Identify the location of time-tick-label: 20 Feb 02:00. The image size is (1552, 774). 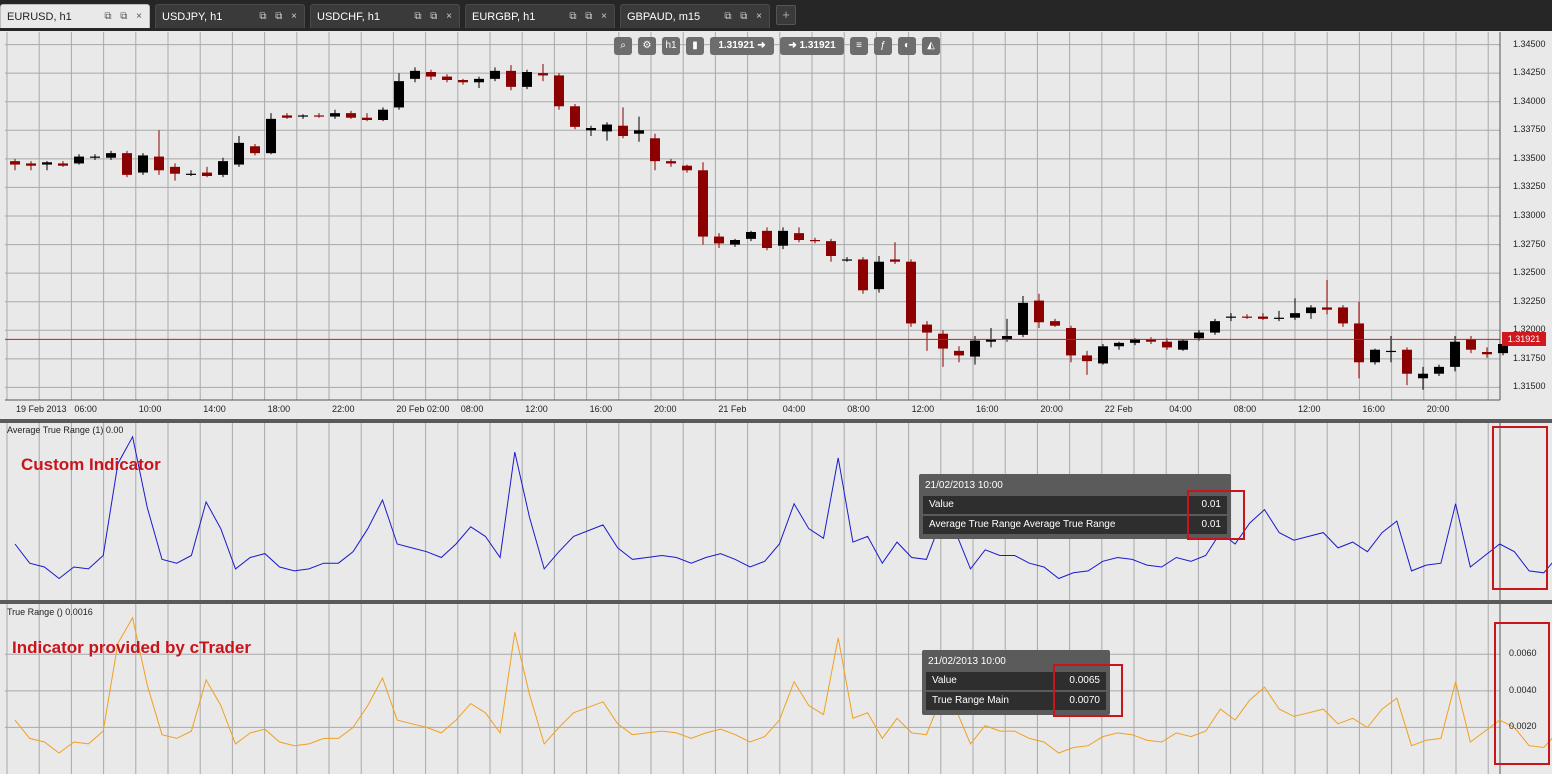
(423, 409).